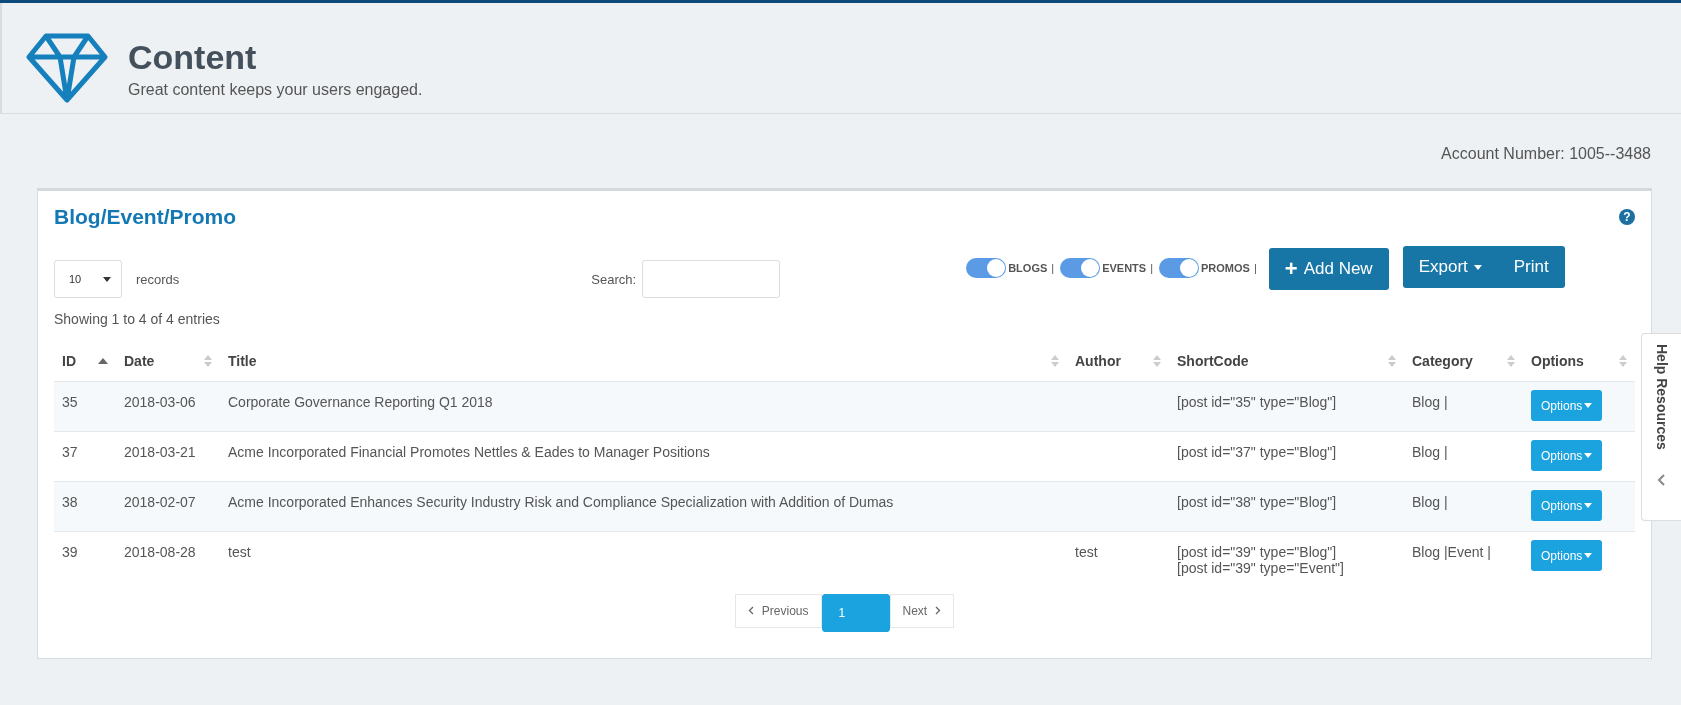  What do you see at coordinates (922, 610) in the screenshot?
I see `next-button: Next` at bounding box center [922, 610].